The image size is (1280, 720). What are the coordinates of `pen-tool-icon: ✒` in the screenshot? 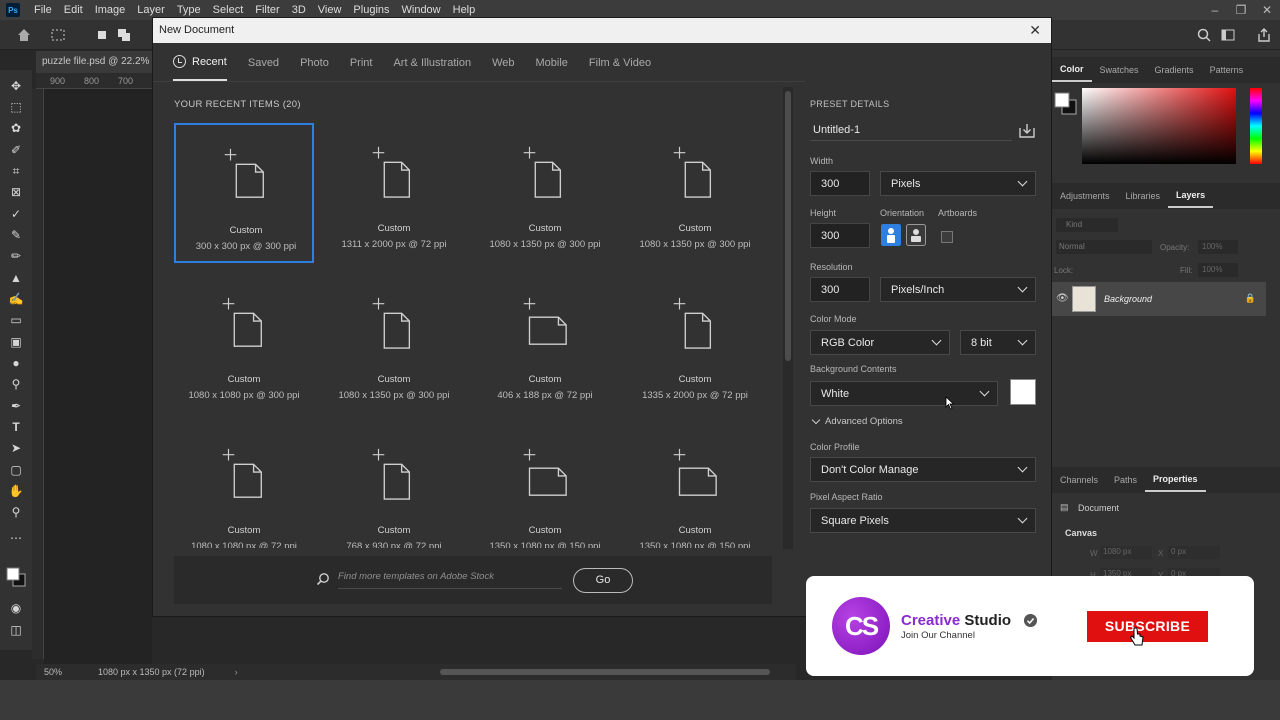 It's located at (16, 406).